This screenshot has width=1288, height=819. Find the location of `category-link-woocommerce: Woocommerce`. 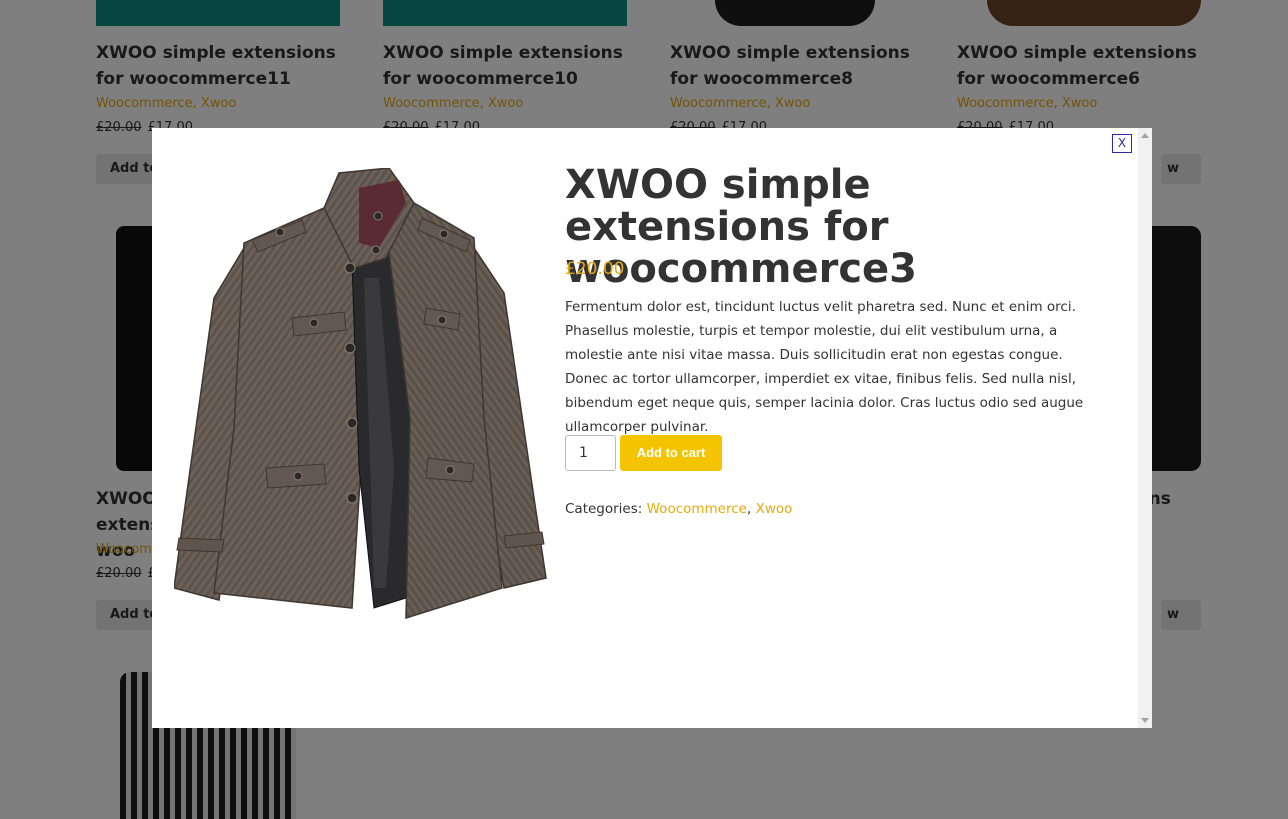

category-link-woocommerce: Woocommerce is located at coordinates (697, 509).